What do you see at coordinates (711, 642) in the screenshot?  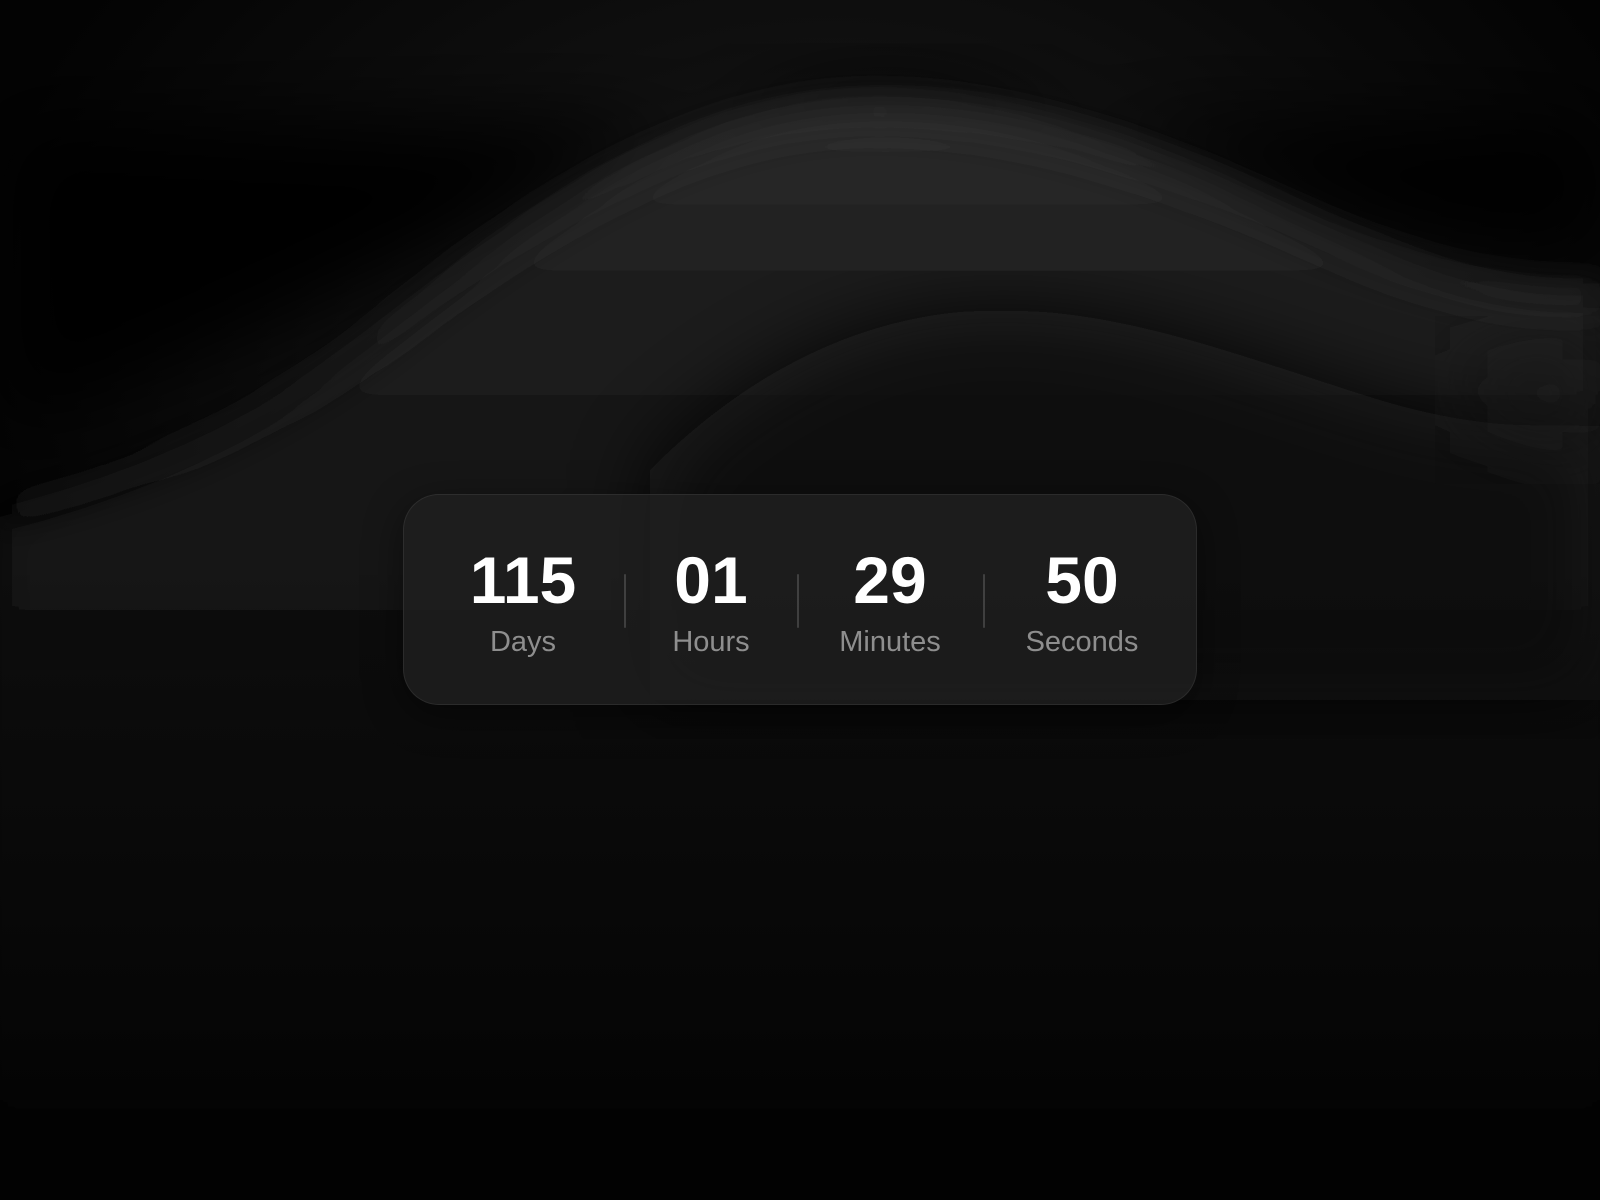 I see `hours-label: Hours` at bounding box center [711, 642].